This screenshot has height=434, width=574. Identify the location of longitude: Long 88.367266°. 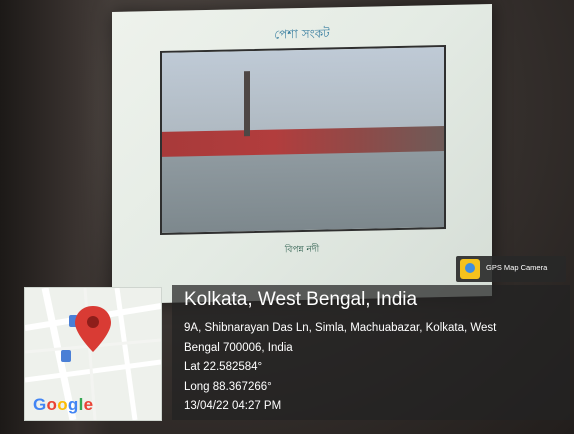
(228, 386).